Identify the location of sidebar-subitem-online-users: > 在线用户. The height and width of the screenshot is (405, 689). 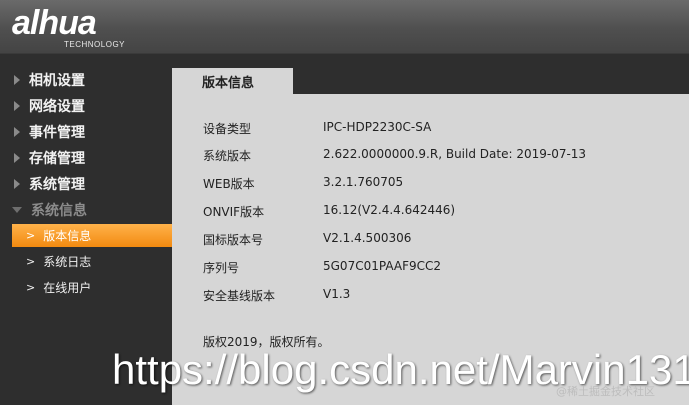
(92, 287).